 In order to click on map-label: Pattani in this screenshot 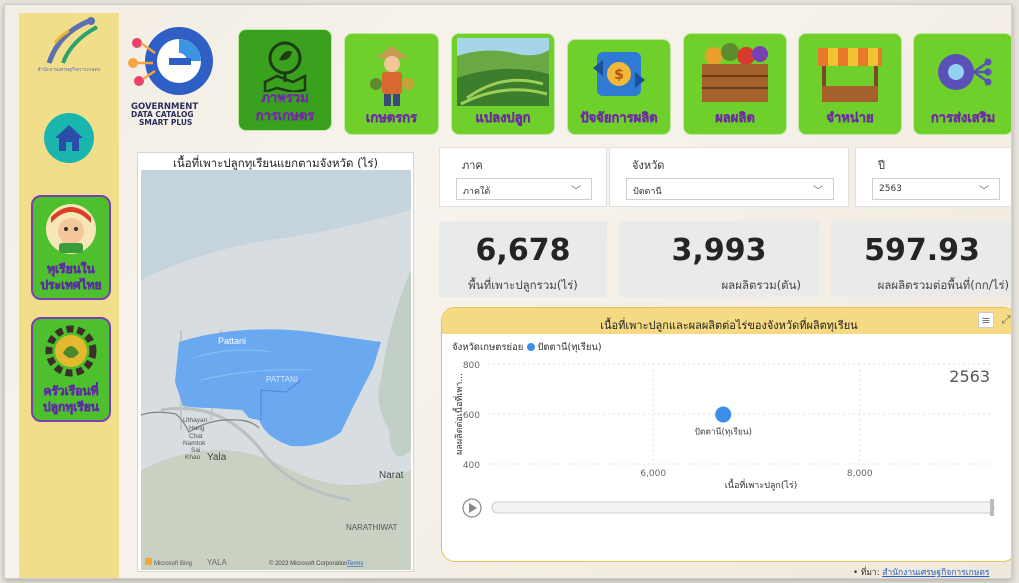, I will do `click(232, 341)`.